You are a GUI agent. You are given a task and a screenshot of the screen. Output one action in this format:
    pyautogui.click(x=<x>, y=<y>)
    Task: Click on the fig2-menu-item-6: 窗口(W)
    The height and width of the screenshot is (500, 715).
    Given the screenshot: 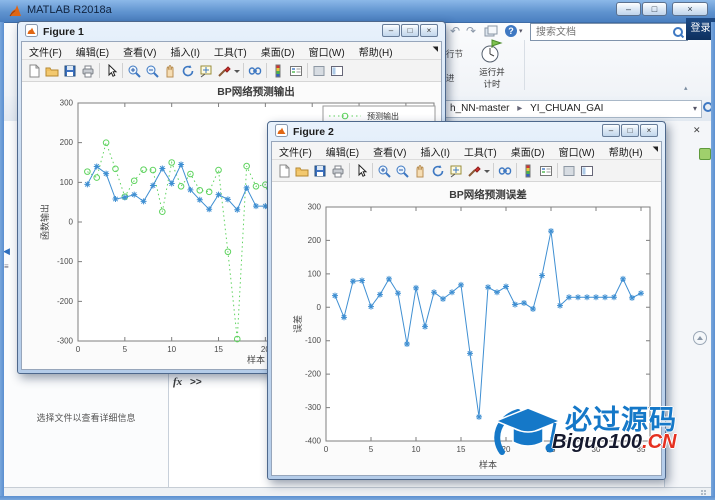 What is the action you would take?
    pyautogui.click(x=577, y=150)
    